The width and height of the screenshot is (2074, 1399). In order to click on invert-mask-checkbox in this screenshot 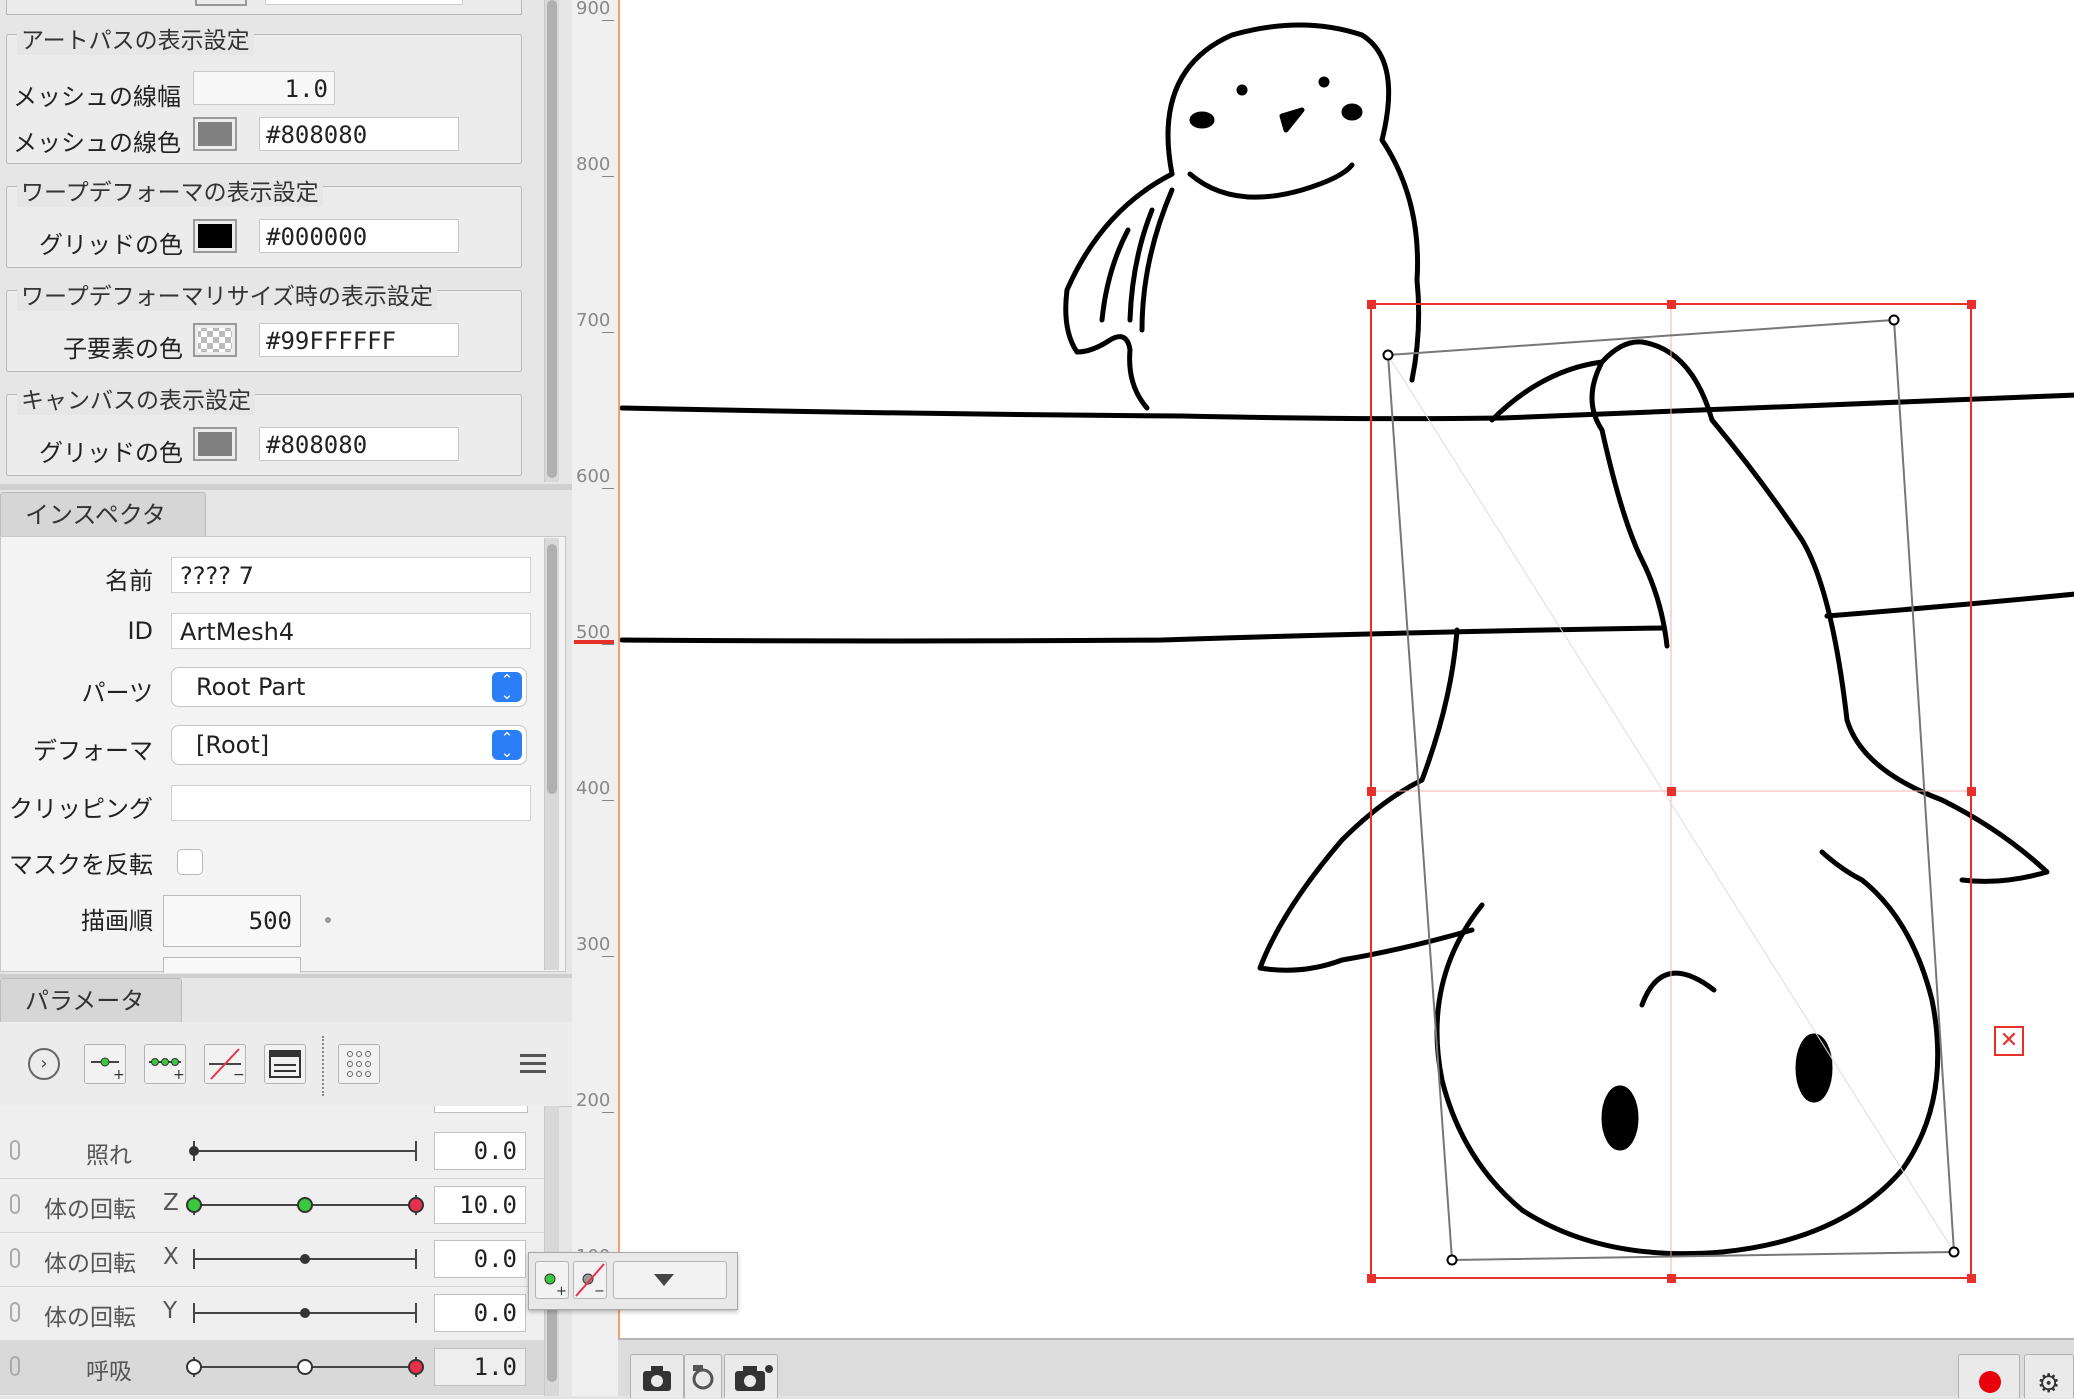, I will do `click(190, 862)`.